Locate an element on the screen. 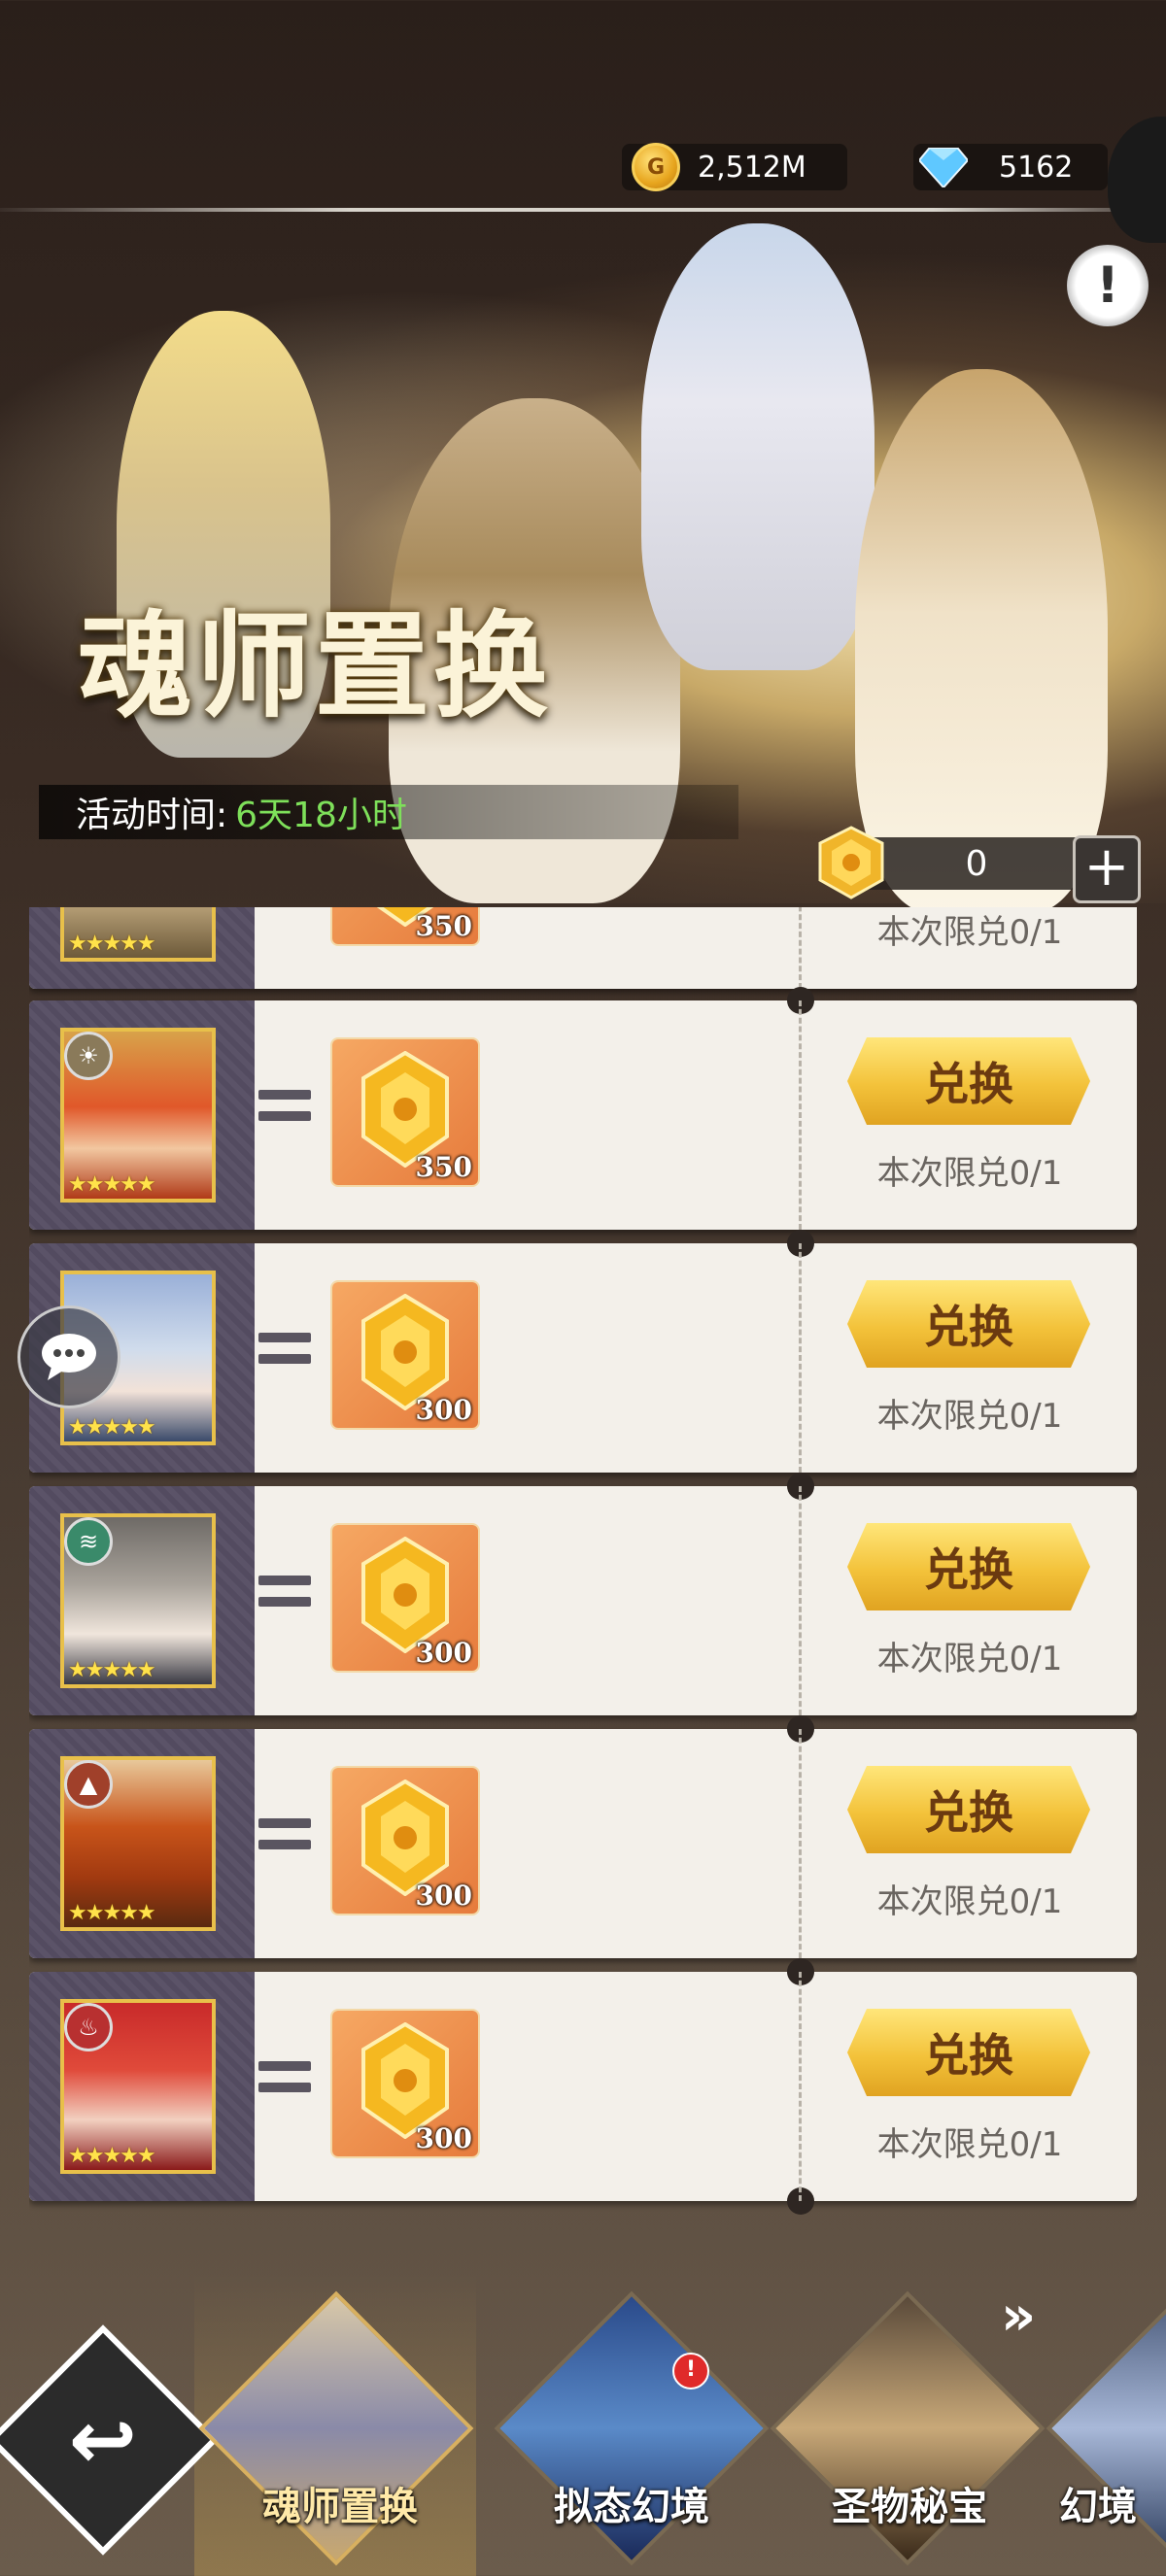  gold-value: 2,512M is located at coordinates (752, 167).